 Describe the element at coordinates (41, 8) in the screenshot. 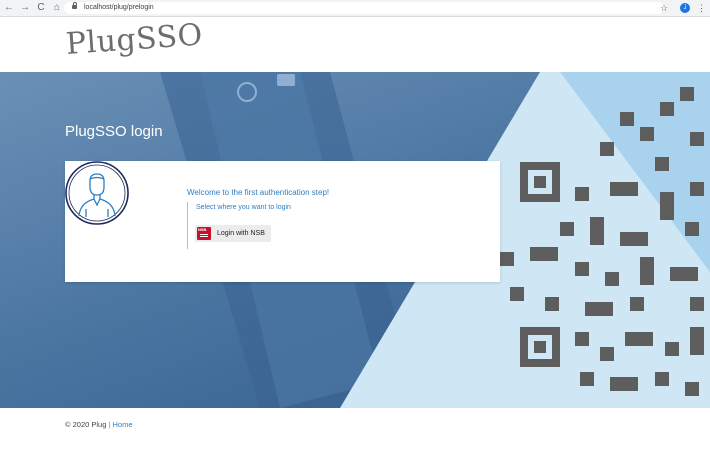

I see `reload-icon: C` at that location.